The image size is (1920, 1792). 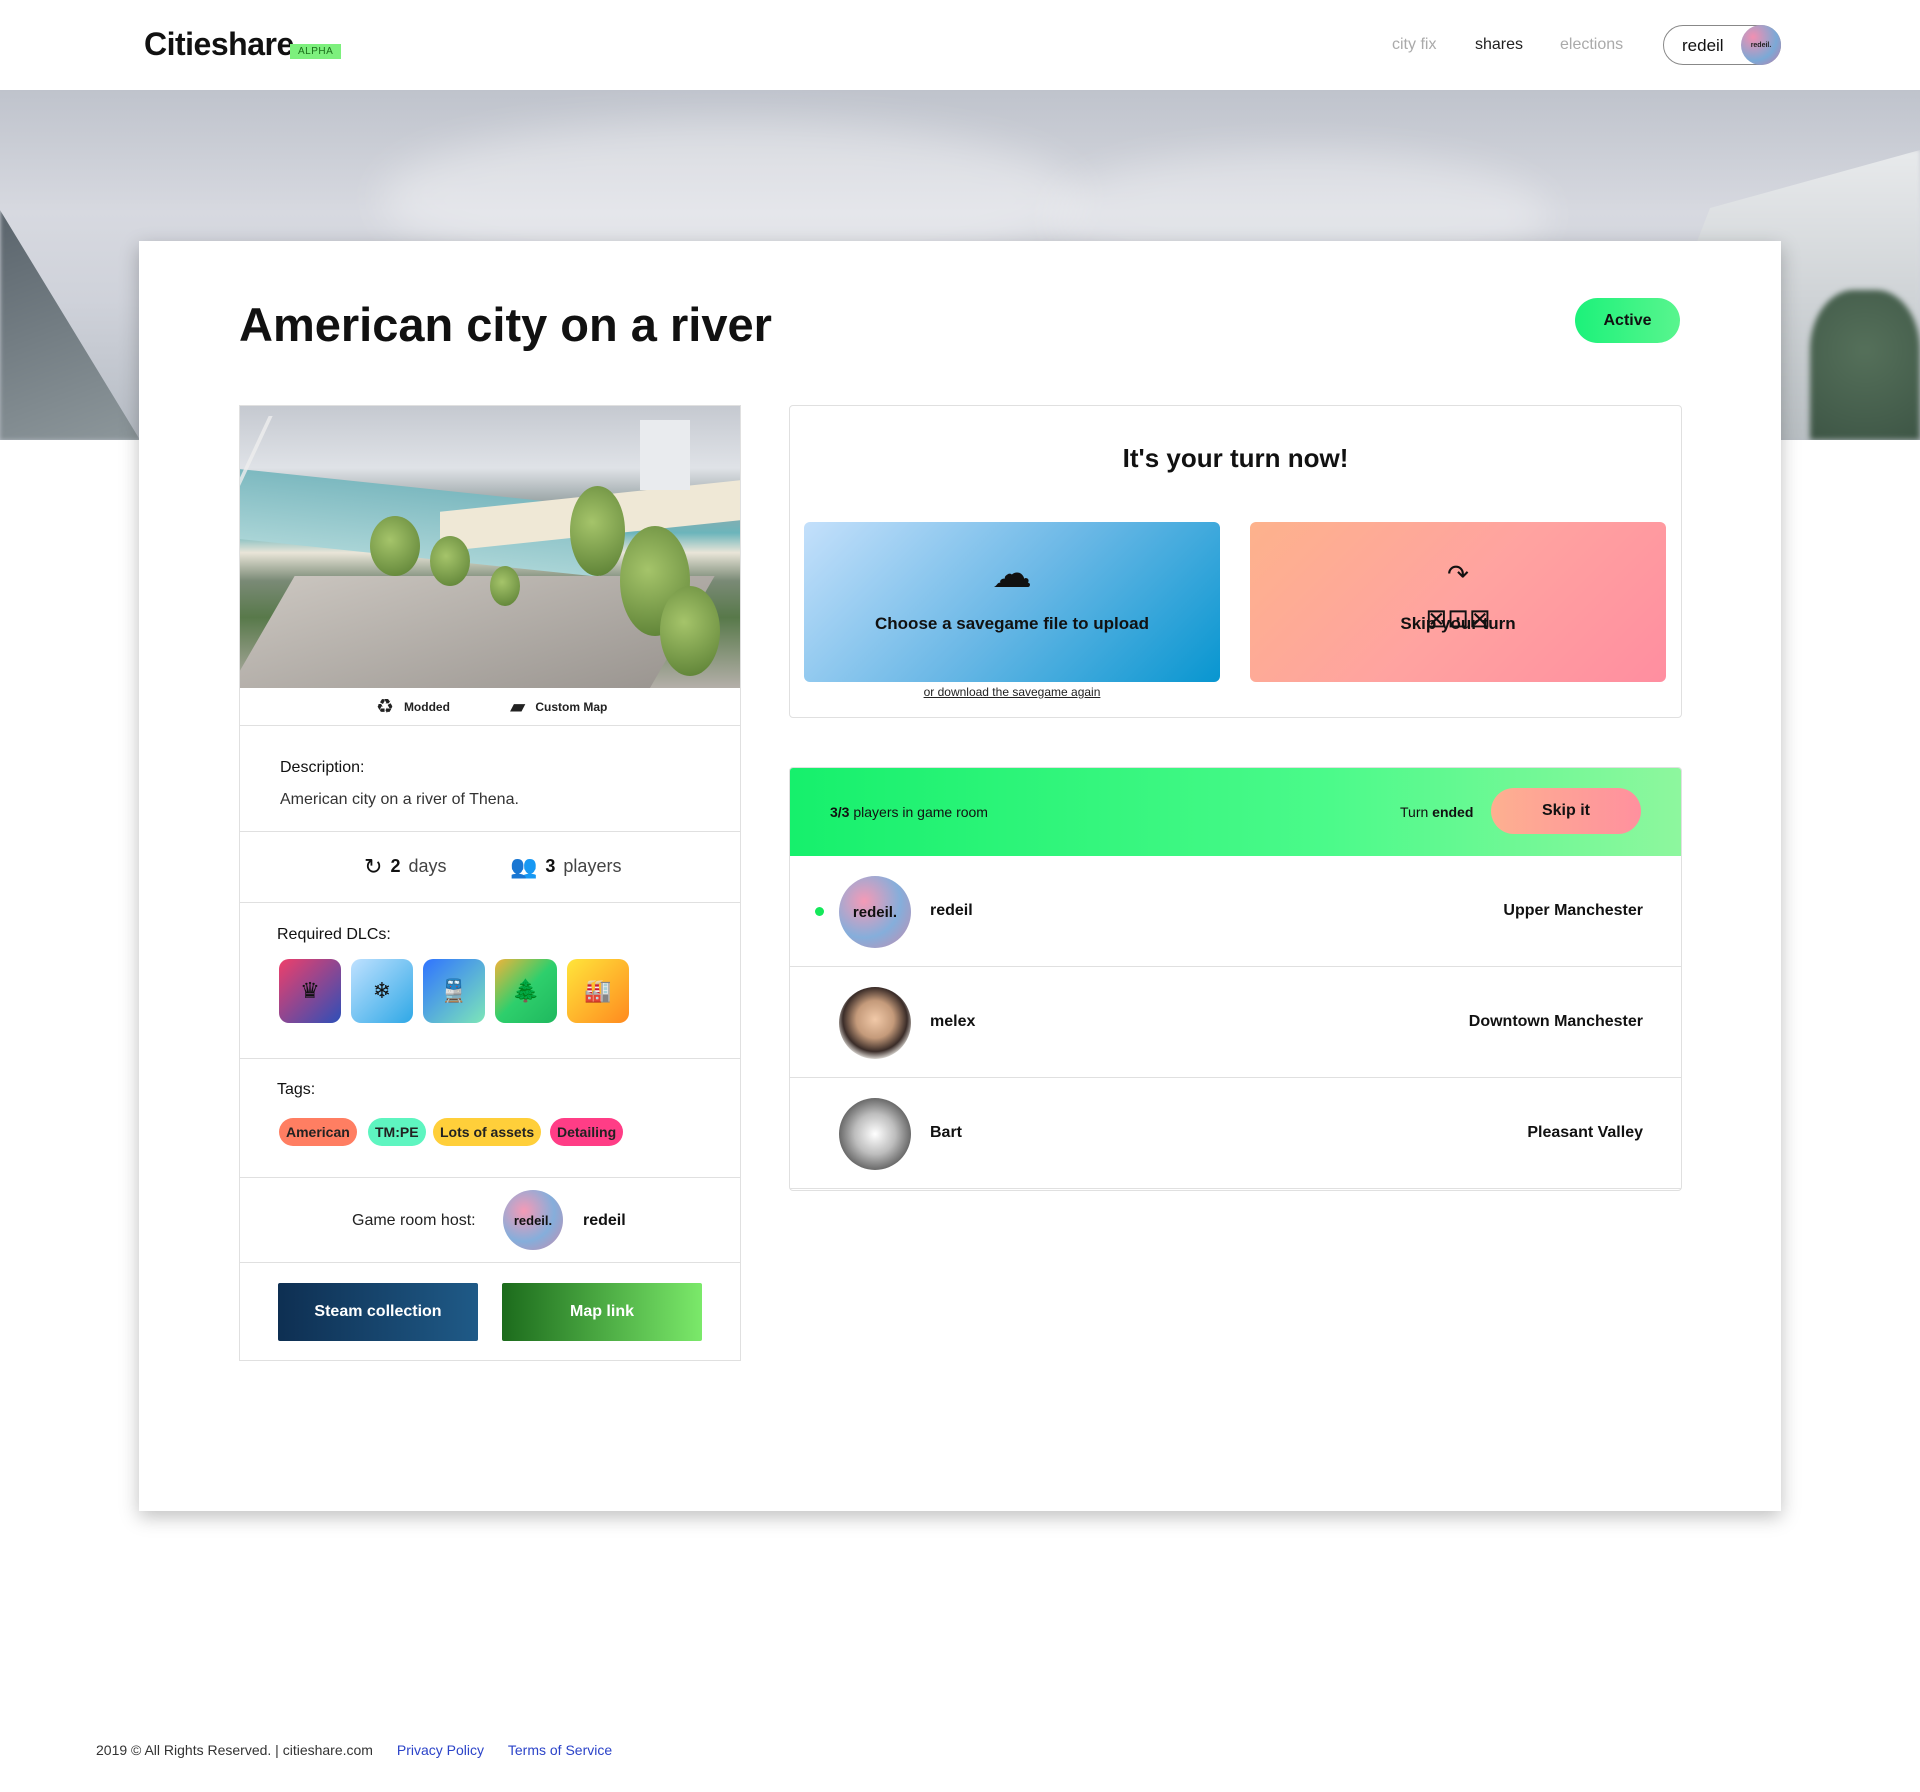 I want to click on map-badges: ♻ Modded ▰ Custom Map, so click(x=490, y=707).